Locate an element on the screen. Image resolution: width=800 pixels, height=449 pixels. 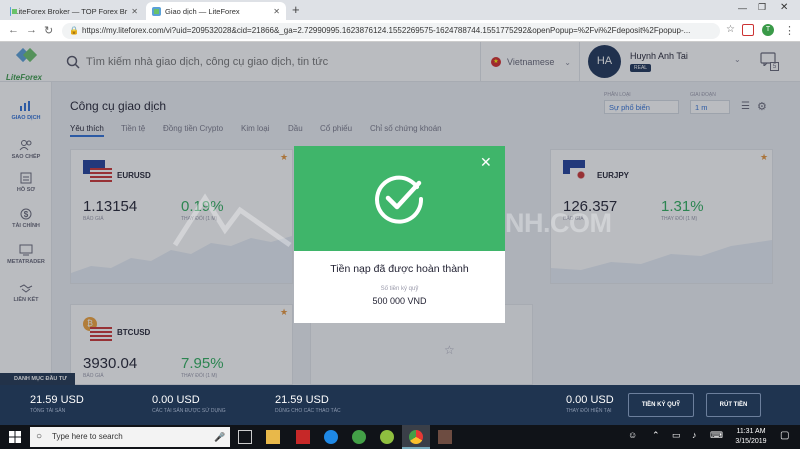
chrome-taskbar-item is located at coordinates (416, 437).